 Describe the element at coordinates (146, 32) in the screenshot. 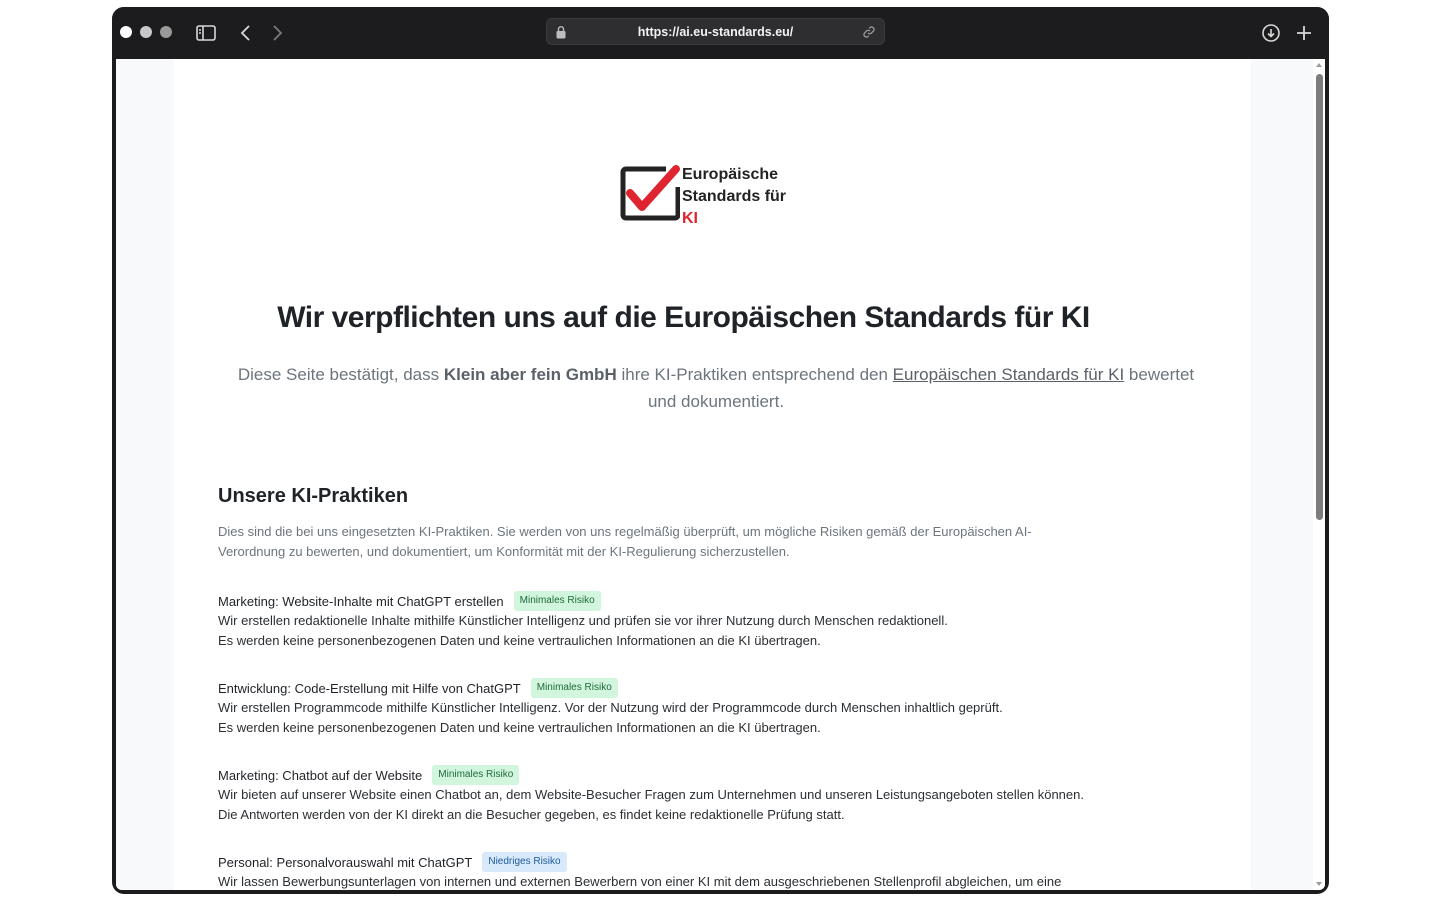

I see `minimize-window-button` at that location.